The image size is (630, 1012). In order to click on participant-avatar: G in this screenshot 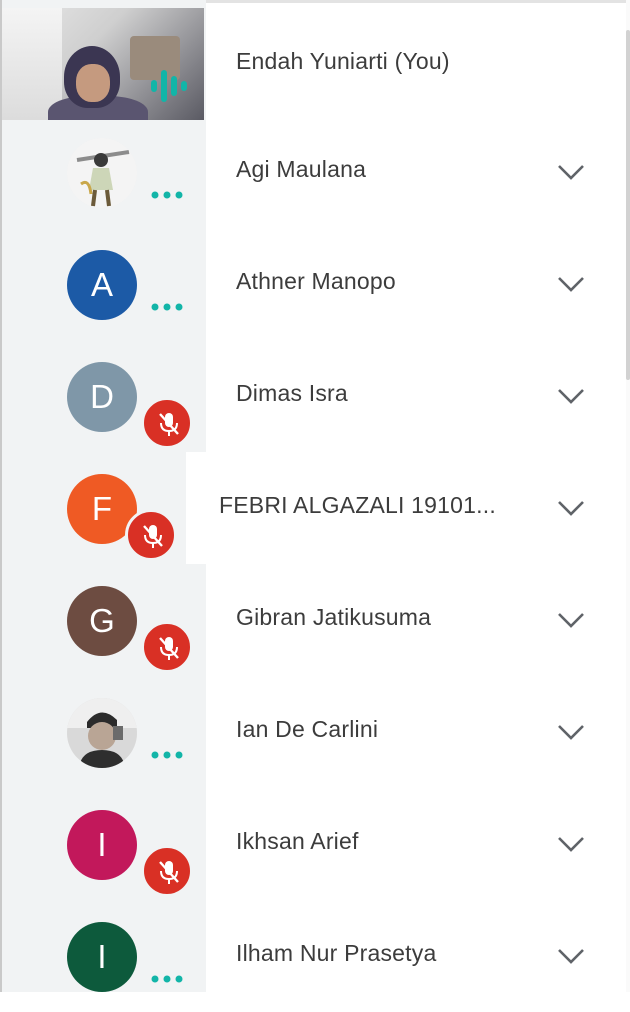, I will do `click(102, 621)`.